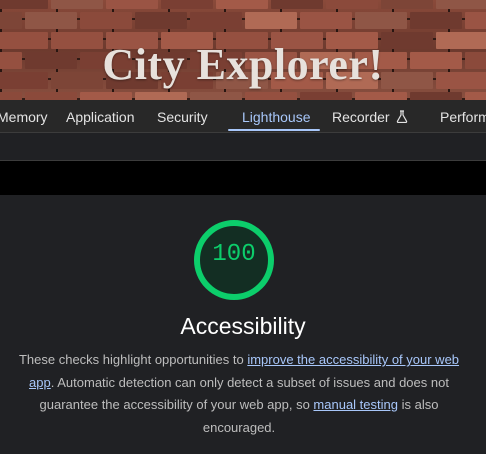 The image size is (486, 454). I want to click on category-title: Accessibility, so click(243, 326).